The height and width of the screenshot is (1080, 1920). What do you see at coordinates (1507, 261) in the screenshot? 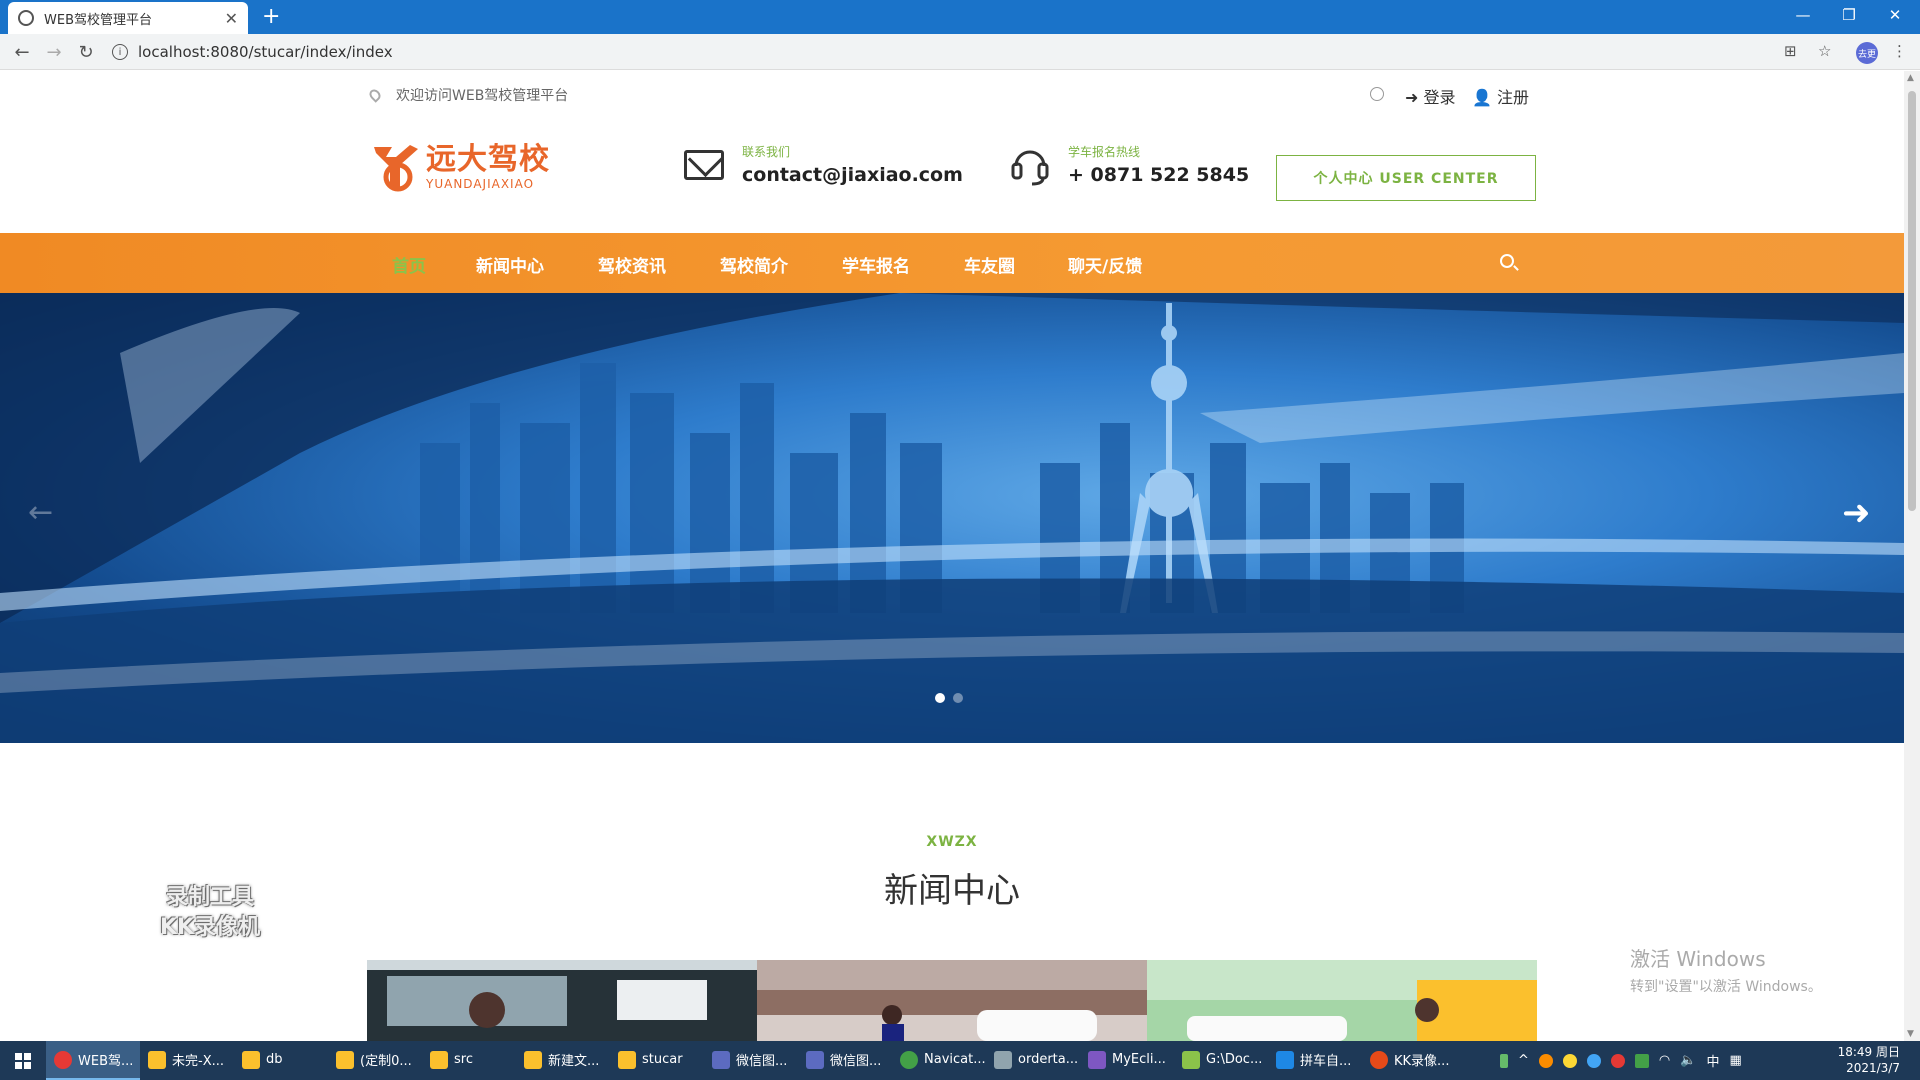
I see `search-icon` at bounding box center [1507, 261].